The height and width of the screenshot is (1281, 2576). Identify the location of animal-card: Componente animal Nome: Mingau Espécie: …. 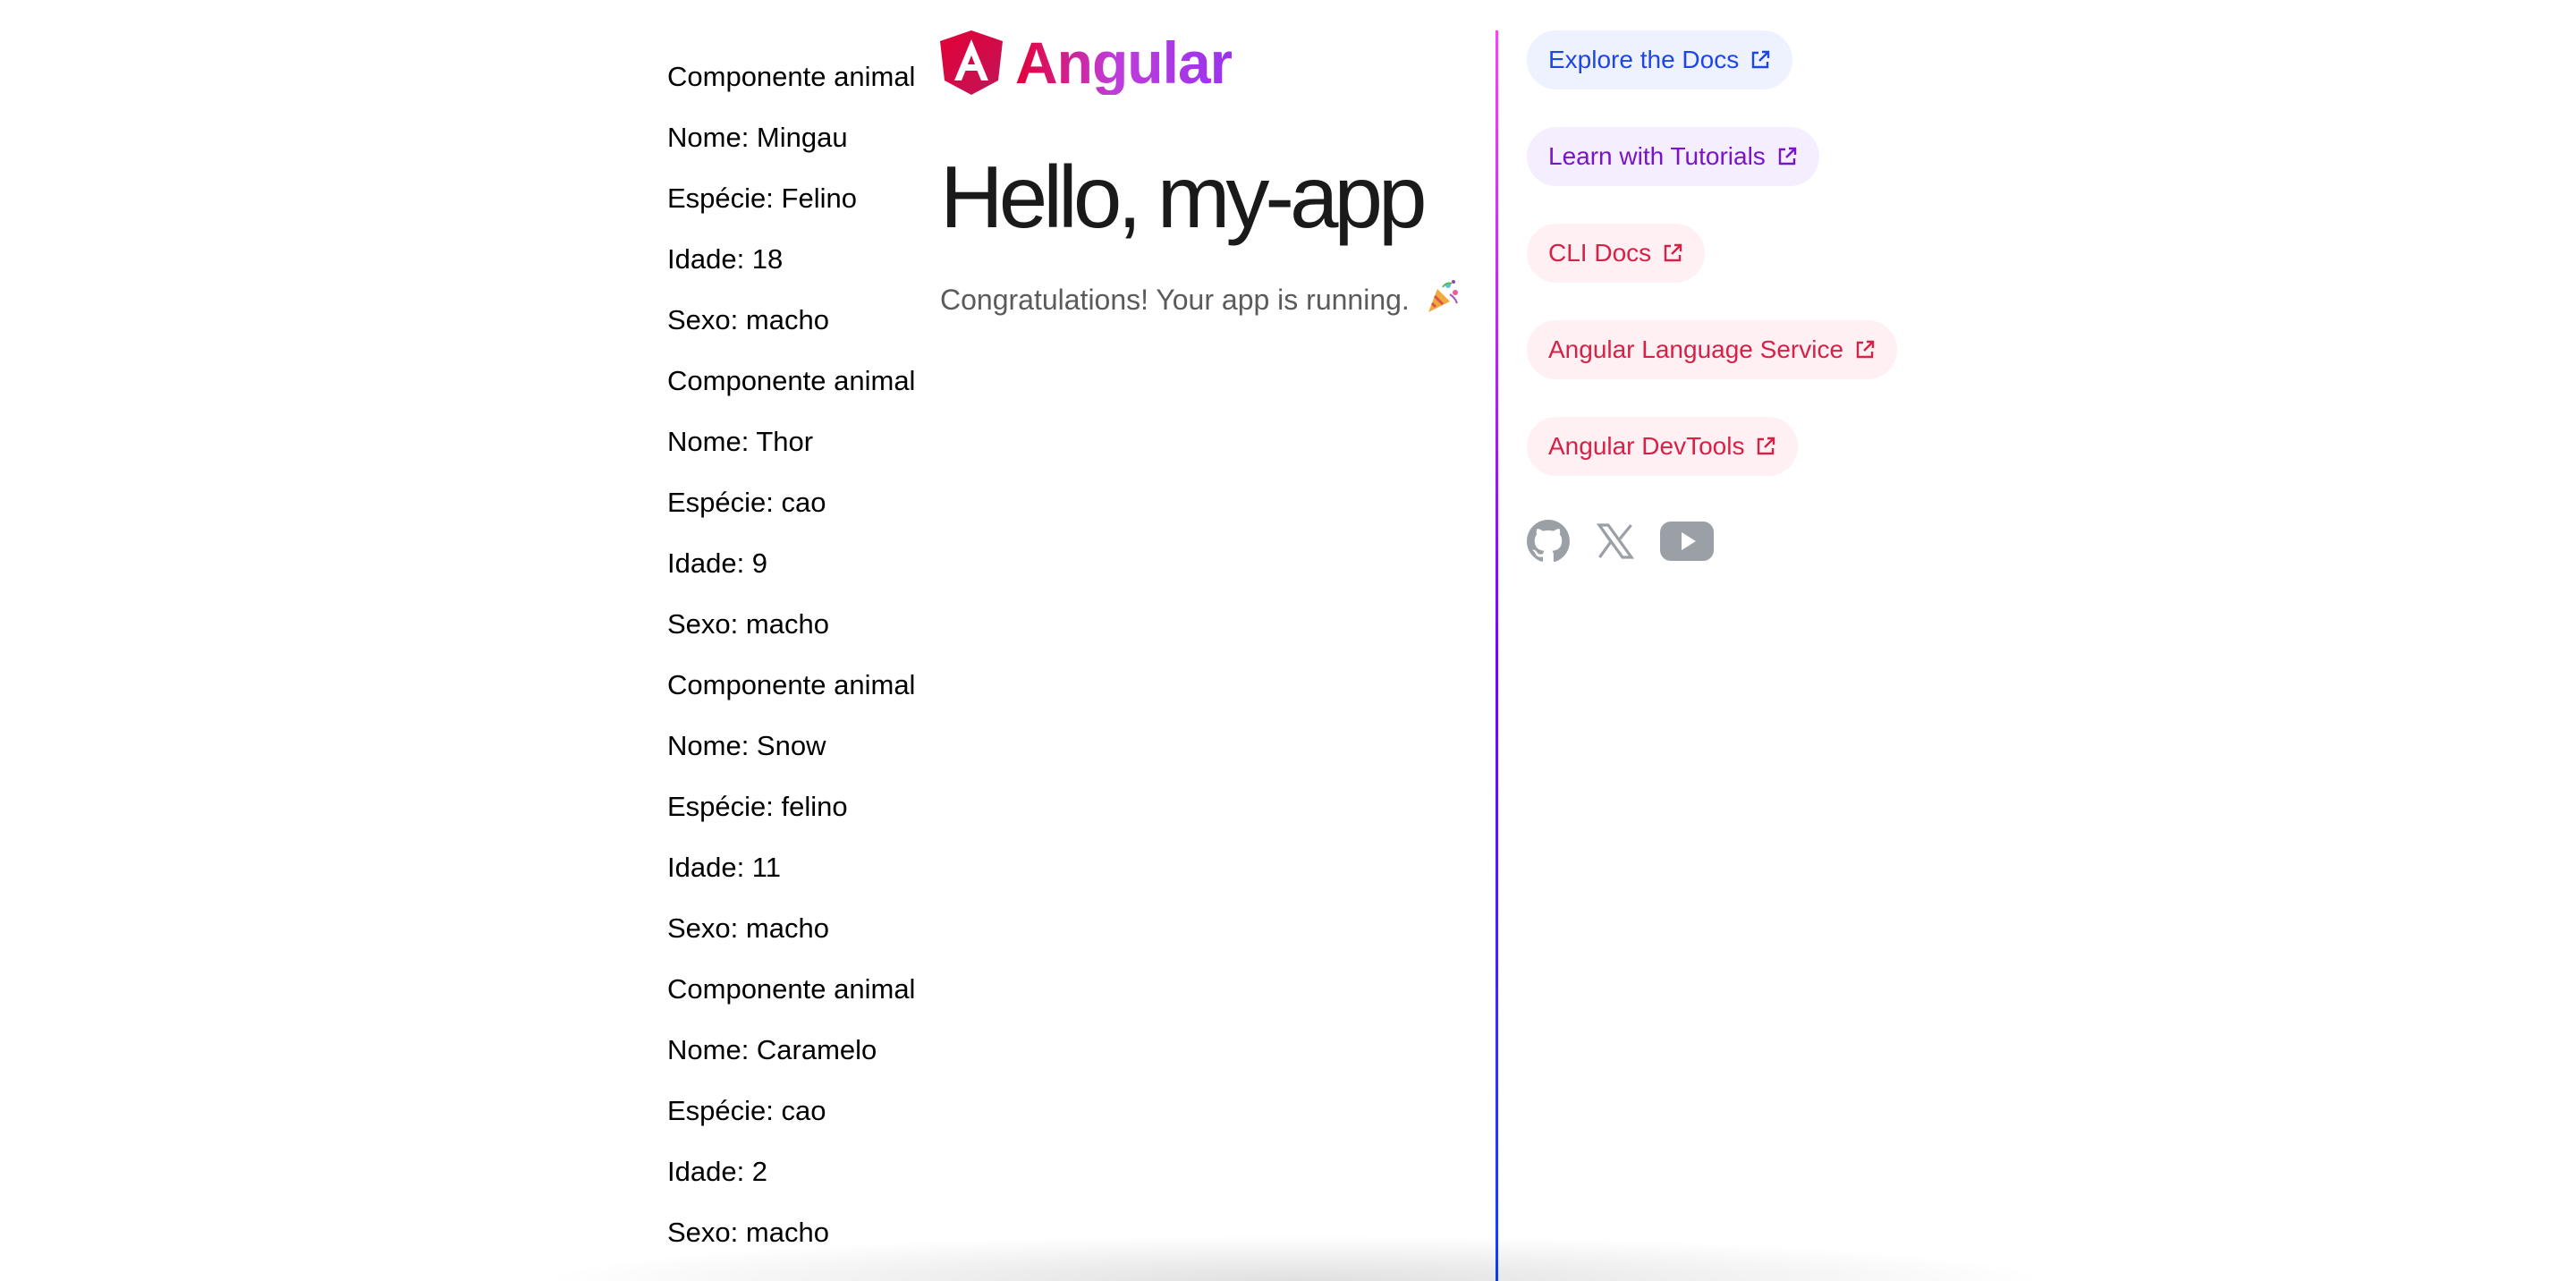
(801, 209).